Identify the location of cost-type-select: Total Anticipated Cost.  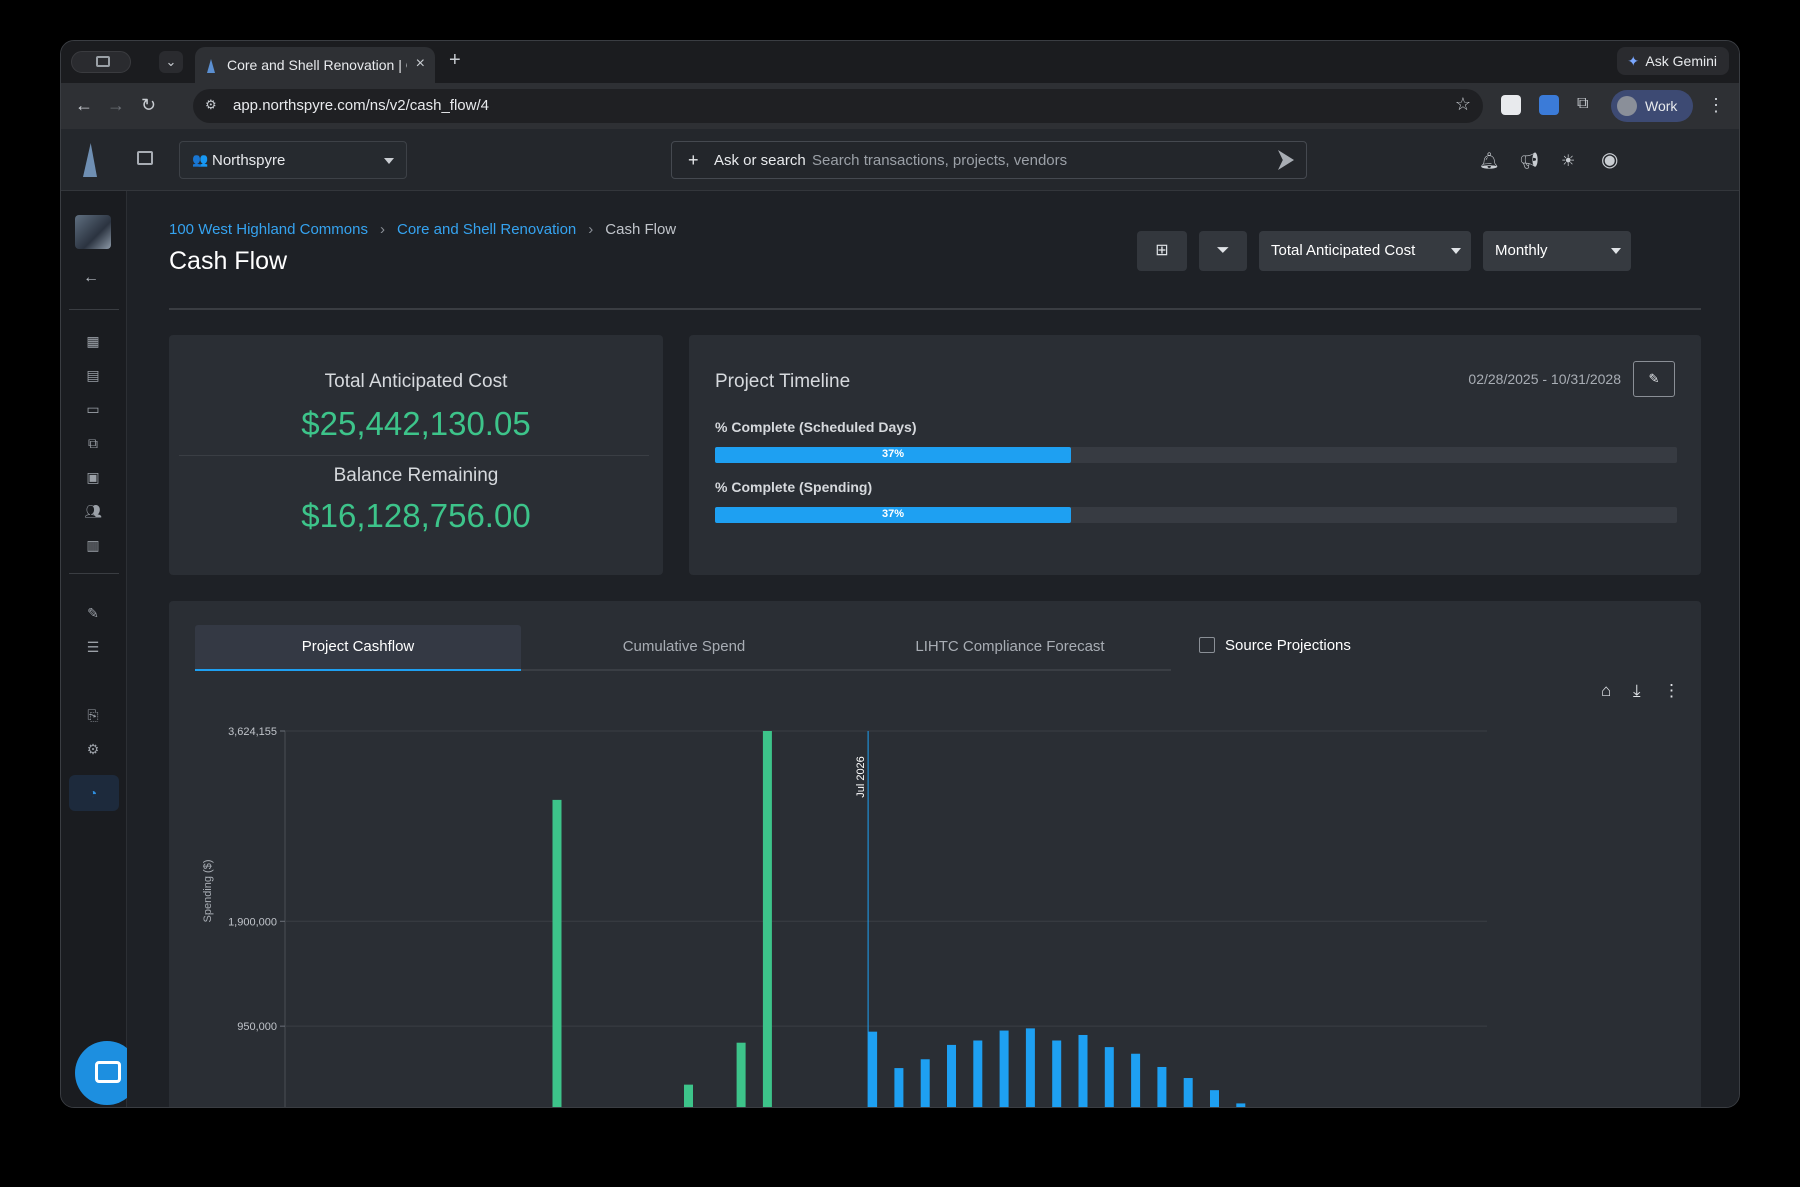
(1365, 251).